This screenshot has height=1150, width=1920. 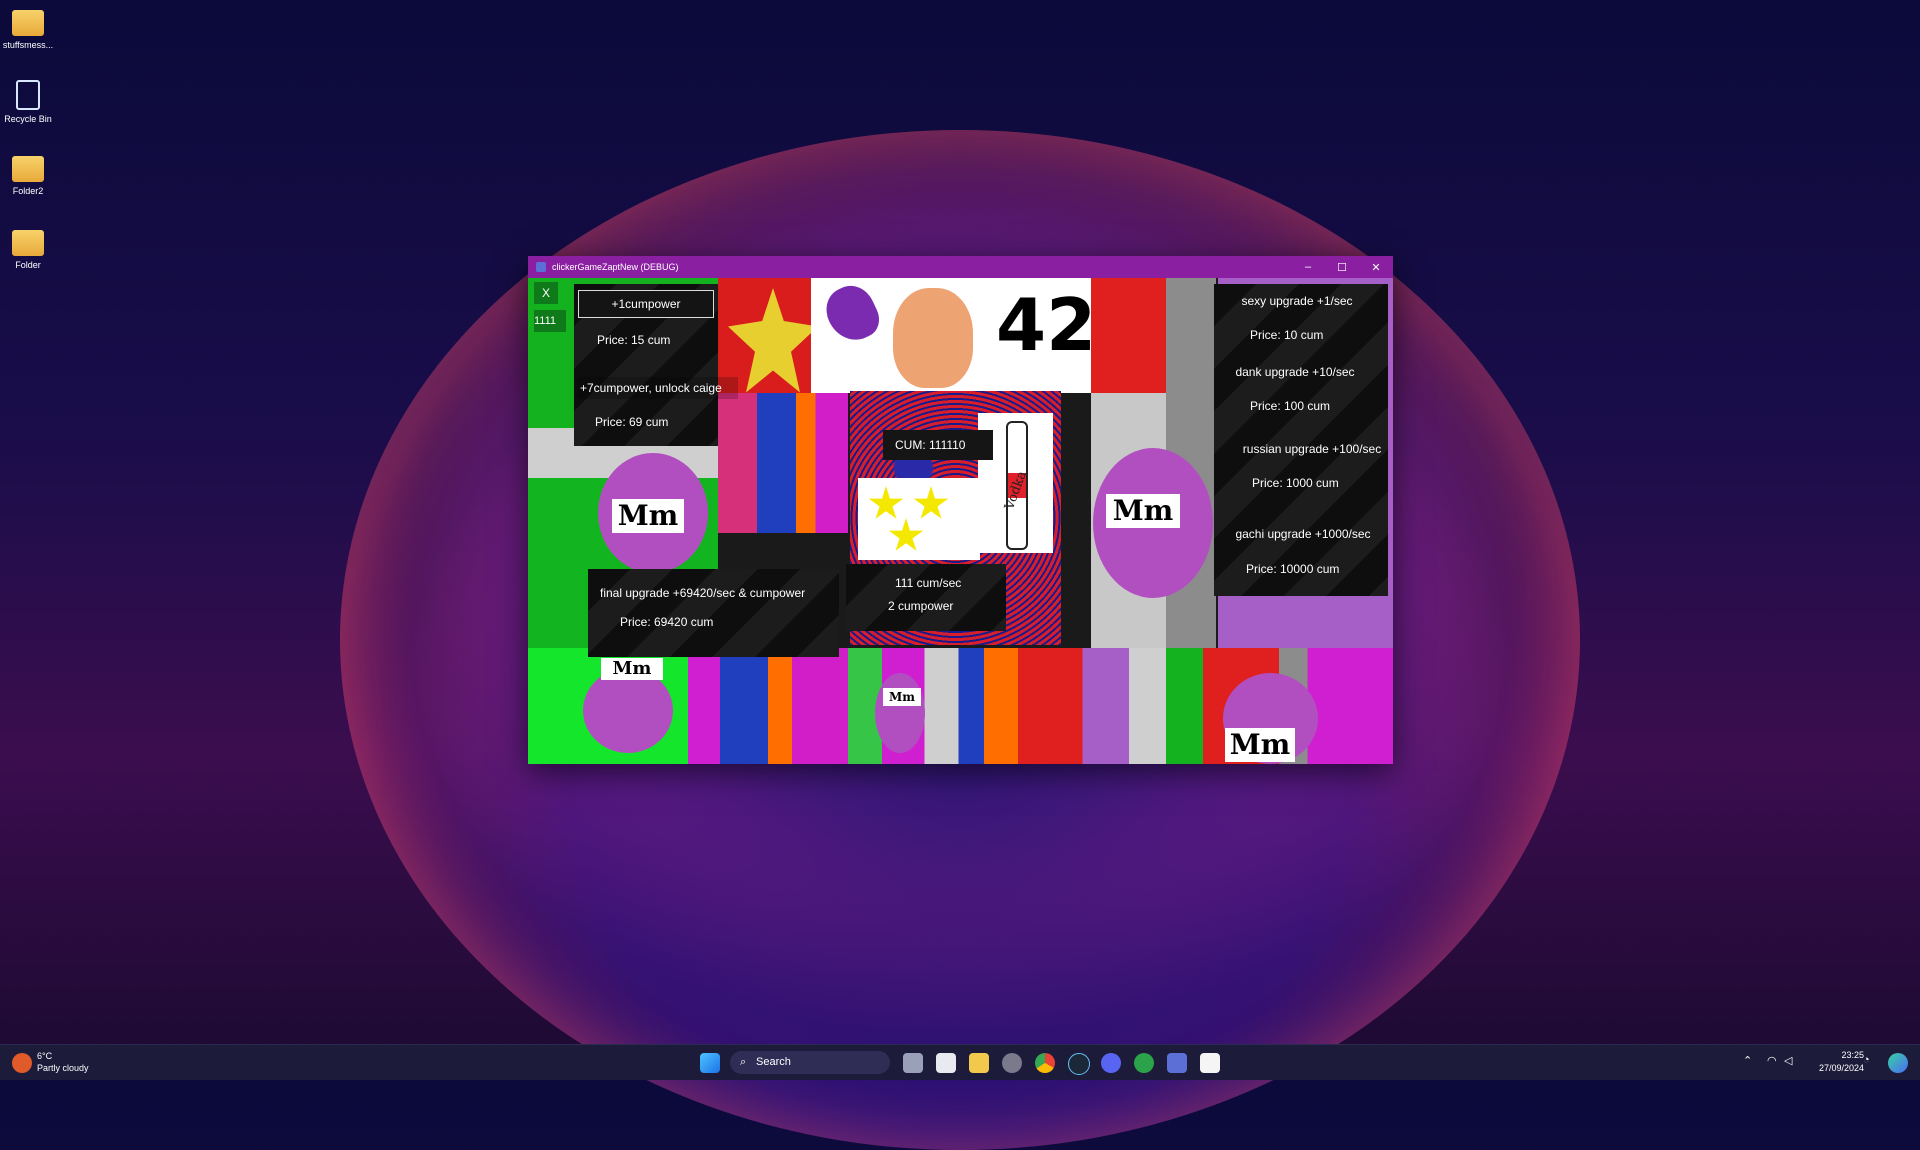 I want to click on file-explorer-icon, so click(x=979, y=1063).